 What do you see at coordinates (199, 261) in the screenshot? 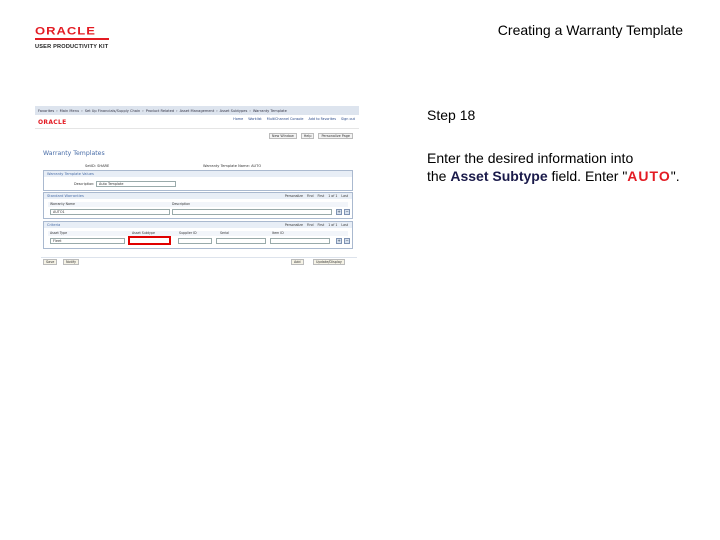
I see `page-buttons: Save Notify Add Update/Display` at bounding box center [199, 261].